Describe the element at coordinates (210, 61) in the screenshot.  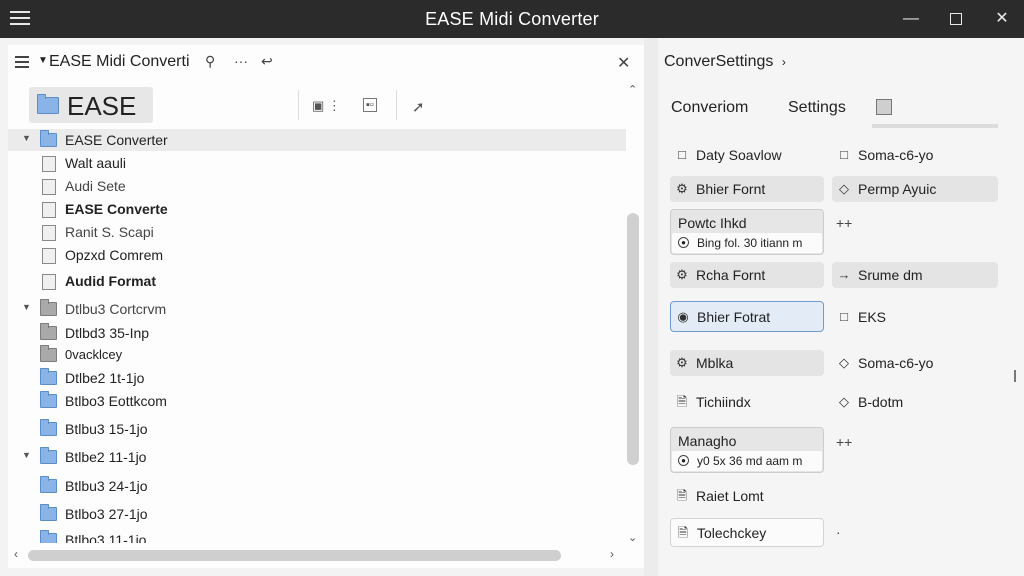
I see `search-icon: ⚲` at that location.